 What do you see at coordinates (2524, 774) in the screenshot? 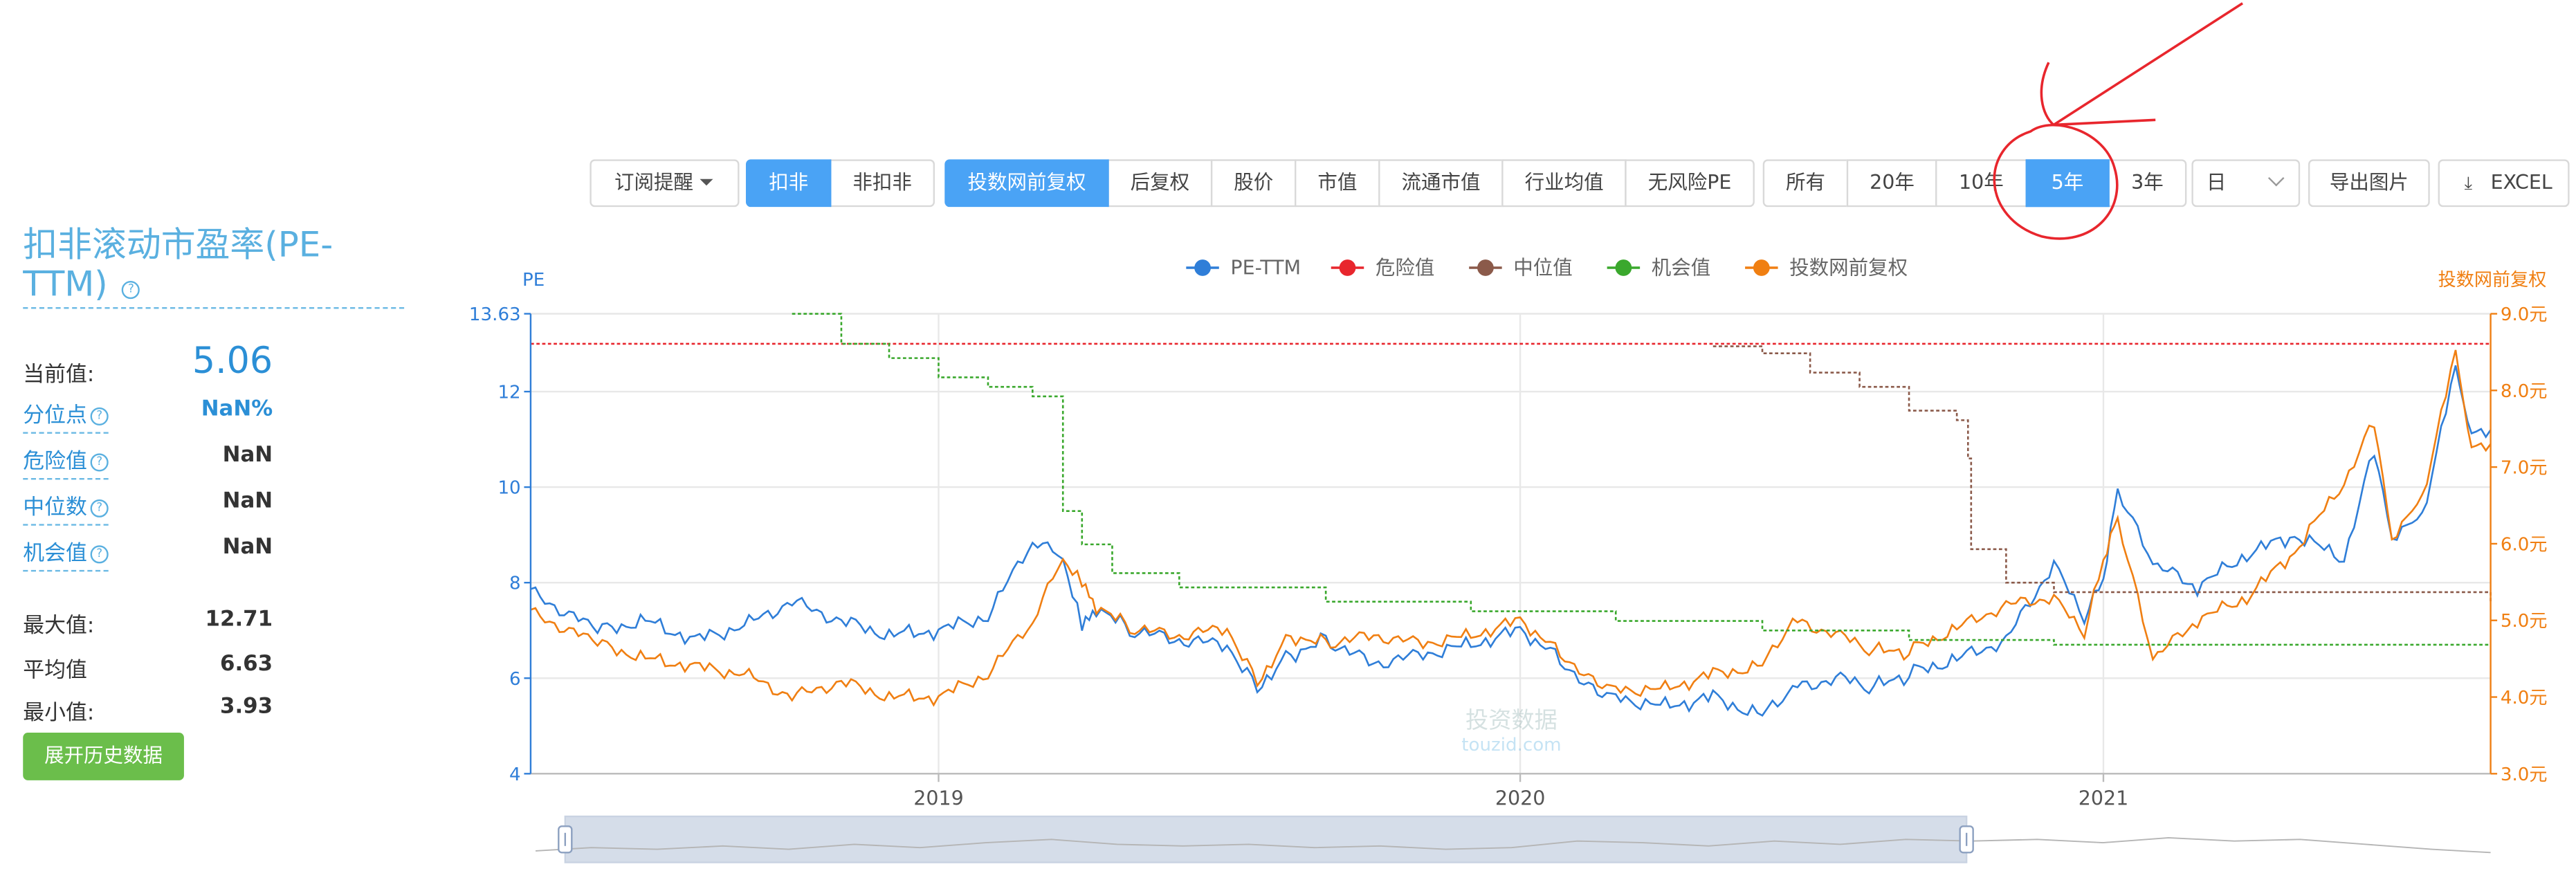
I see `y-tick-right-label: 3.0元` at bounding box center [2524, 774].